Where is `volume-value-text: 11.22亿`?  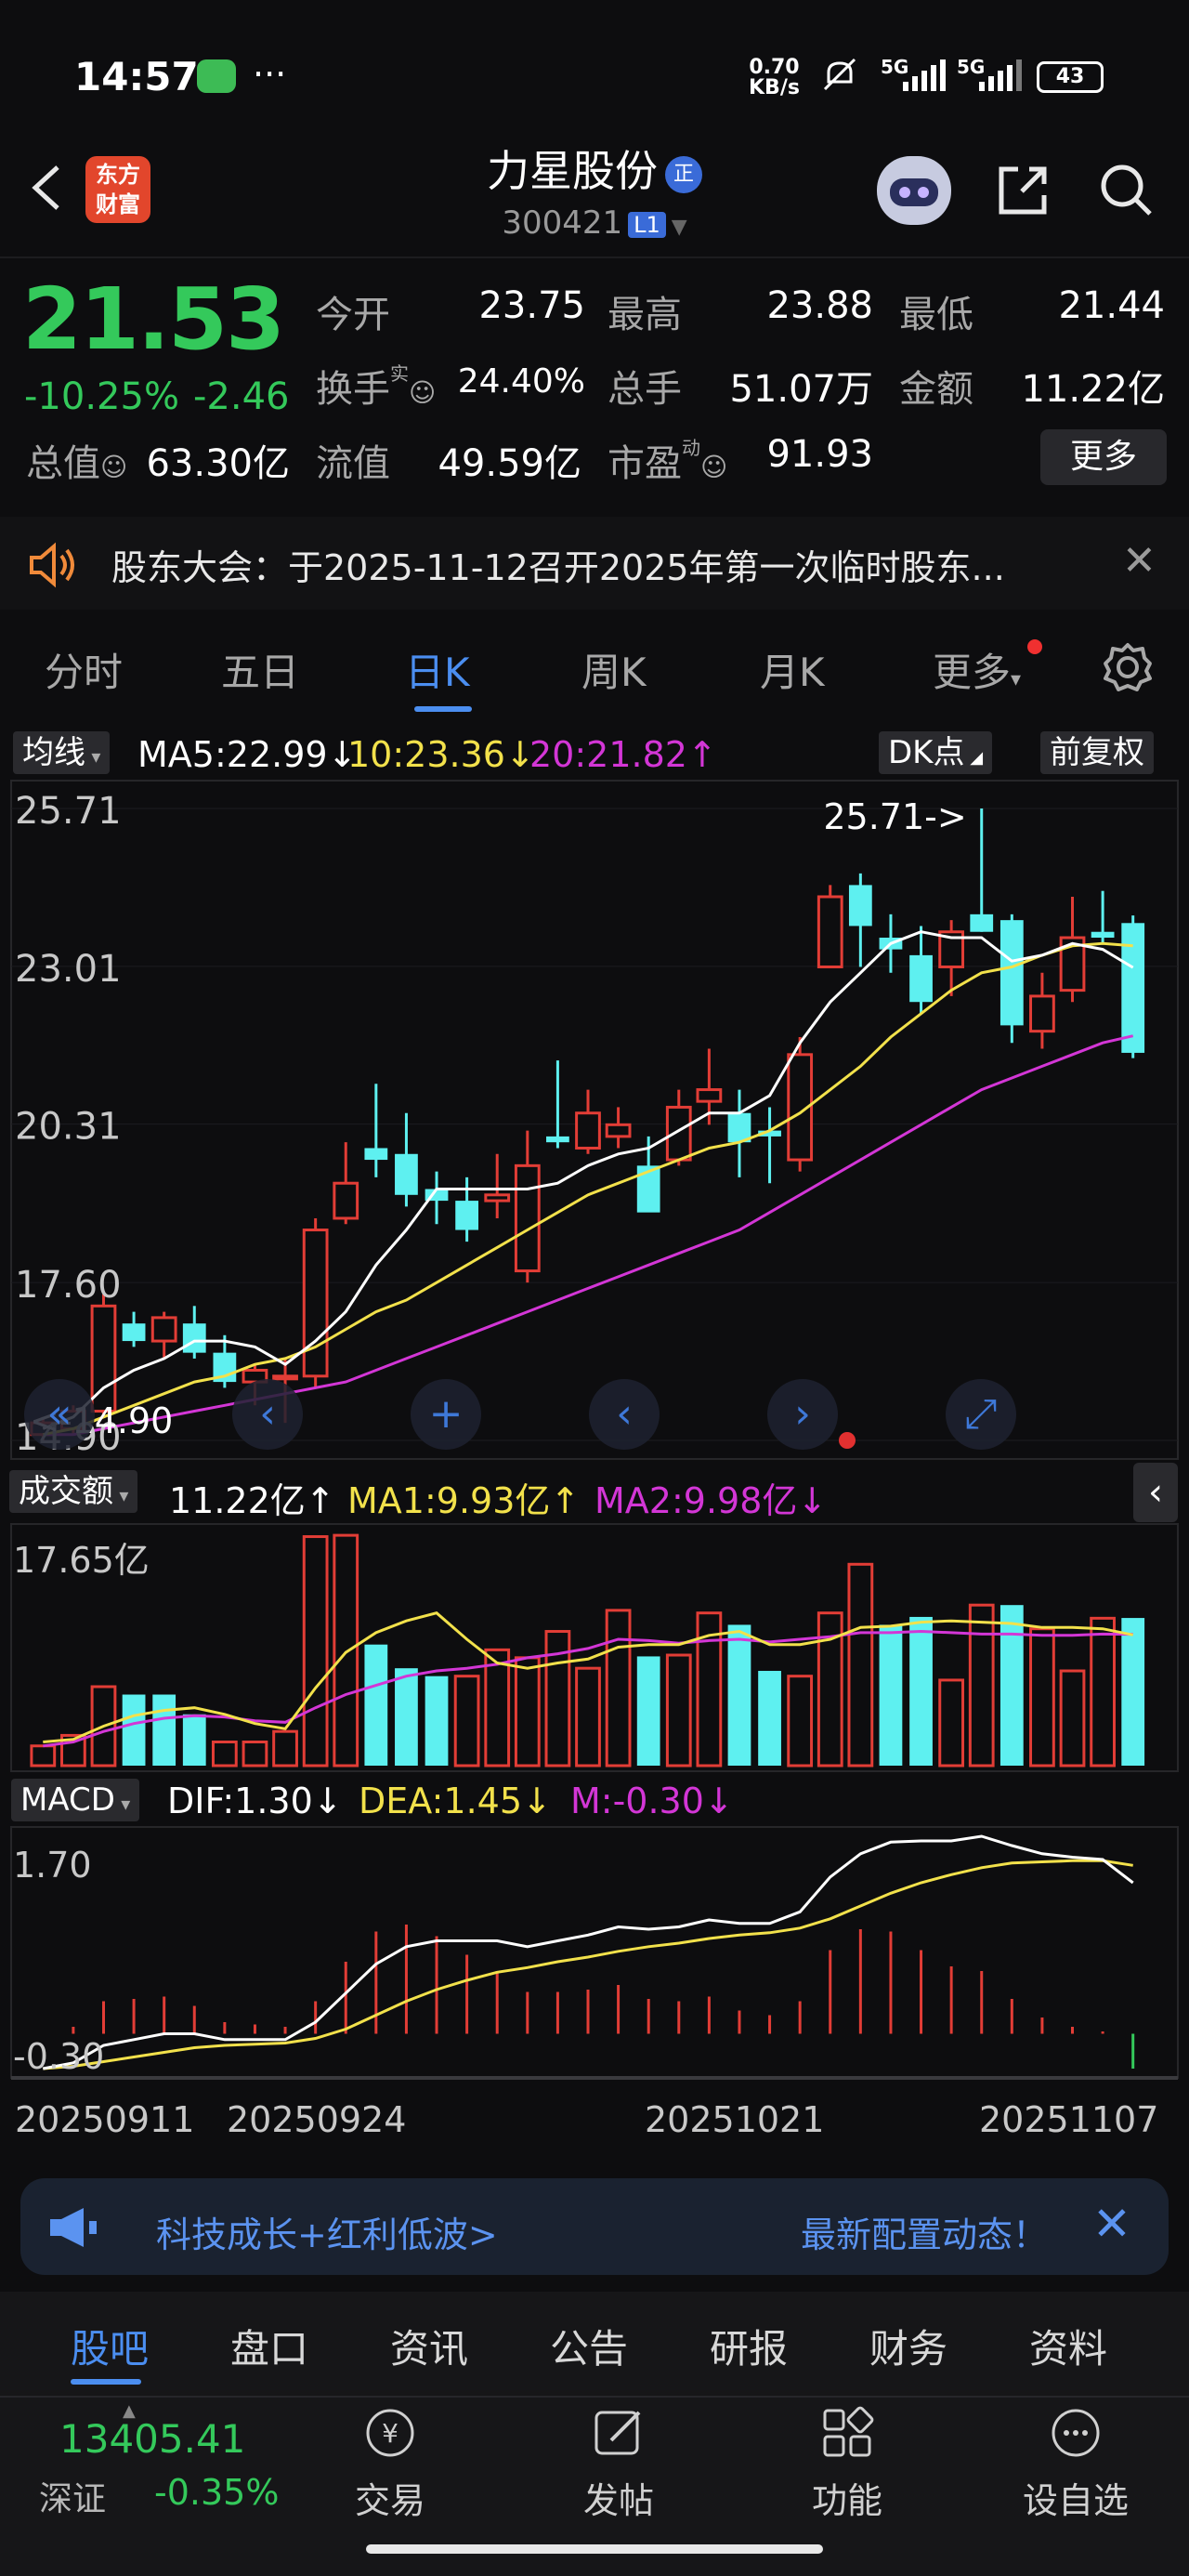 volume-value-text: 11.22亿 is located at coordinates (238, 1500).